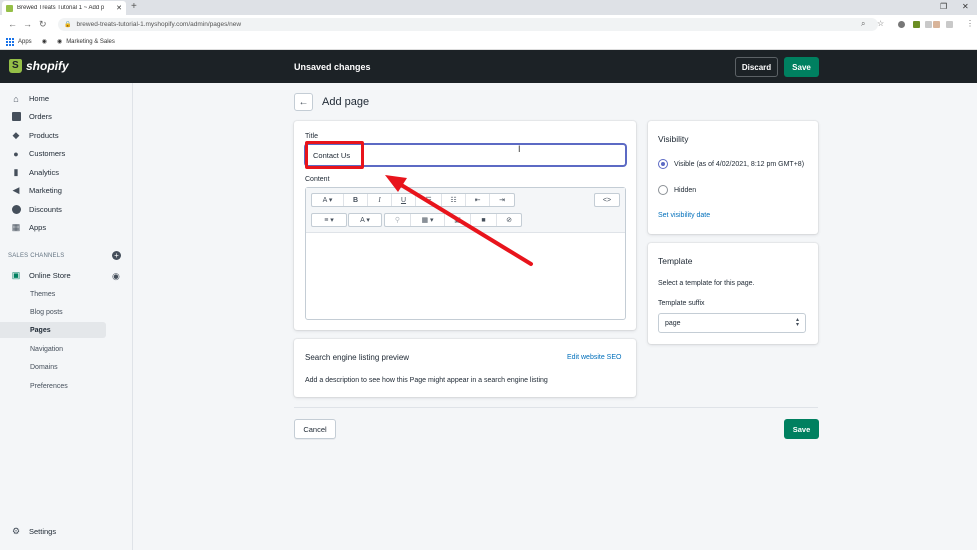 The width and height of the screenshot is (977, 550). I want to click on toolbar-group-insert: ⚲ ▦ ▾ ▣ ■ ⊘, so click(453, 220).